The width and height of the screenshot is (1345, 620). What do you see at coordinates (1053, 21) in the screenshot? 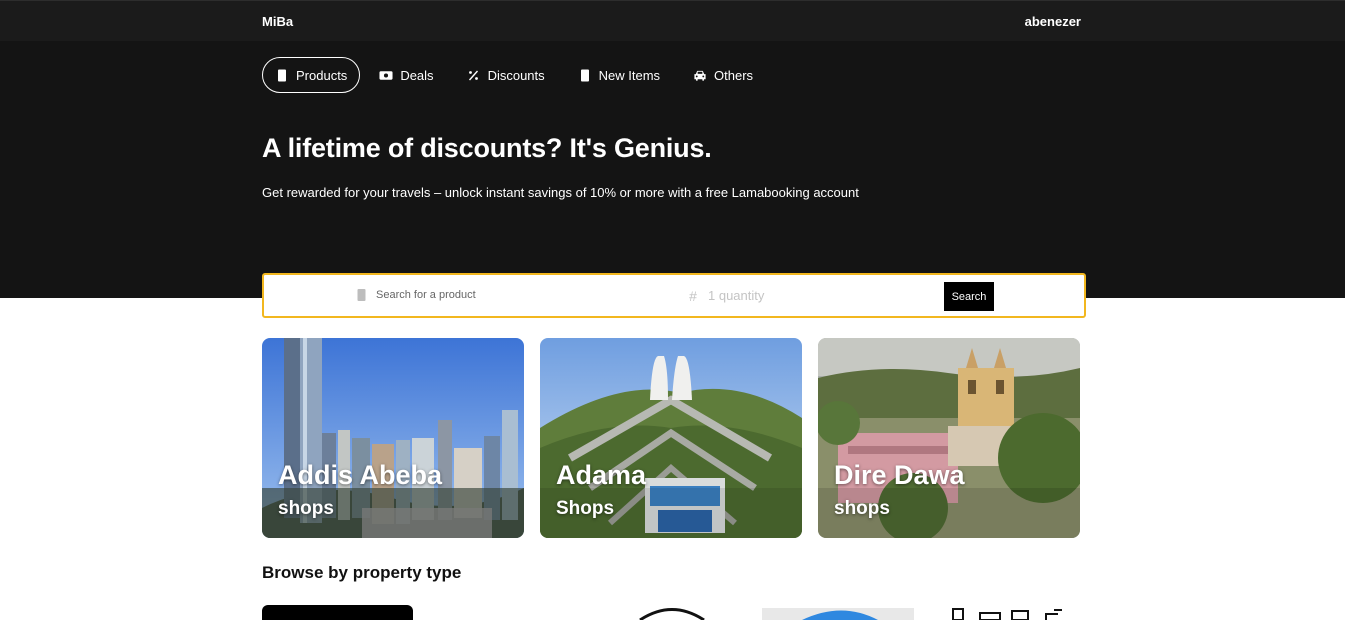
I see `user-name: abenezer` at bounding box center [1053, 21].